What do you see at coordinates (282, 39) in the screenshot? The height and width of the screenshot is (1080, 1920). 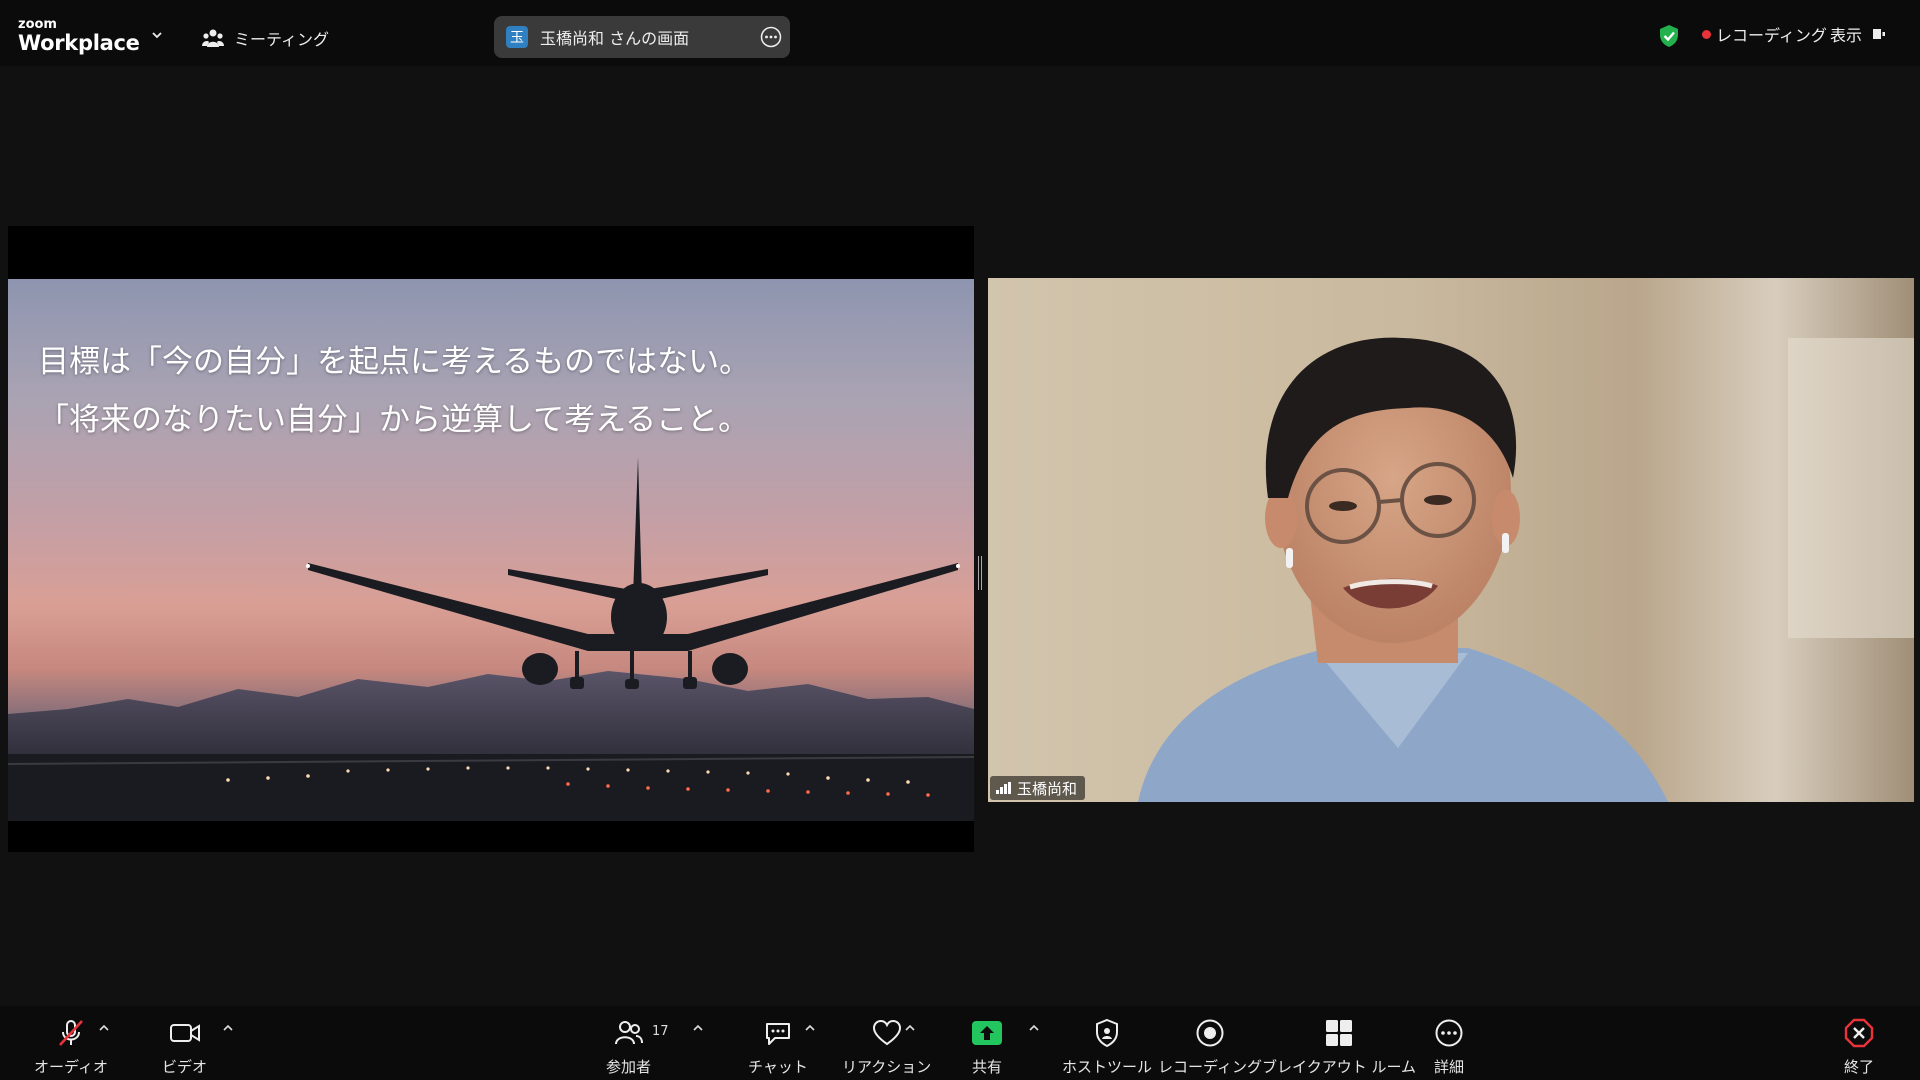 I see `meeting-label: ミーティング` at bounding box center [282, 39].